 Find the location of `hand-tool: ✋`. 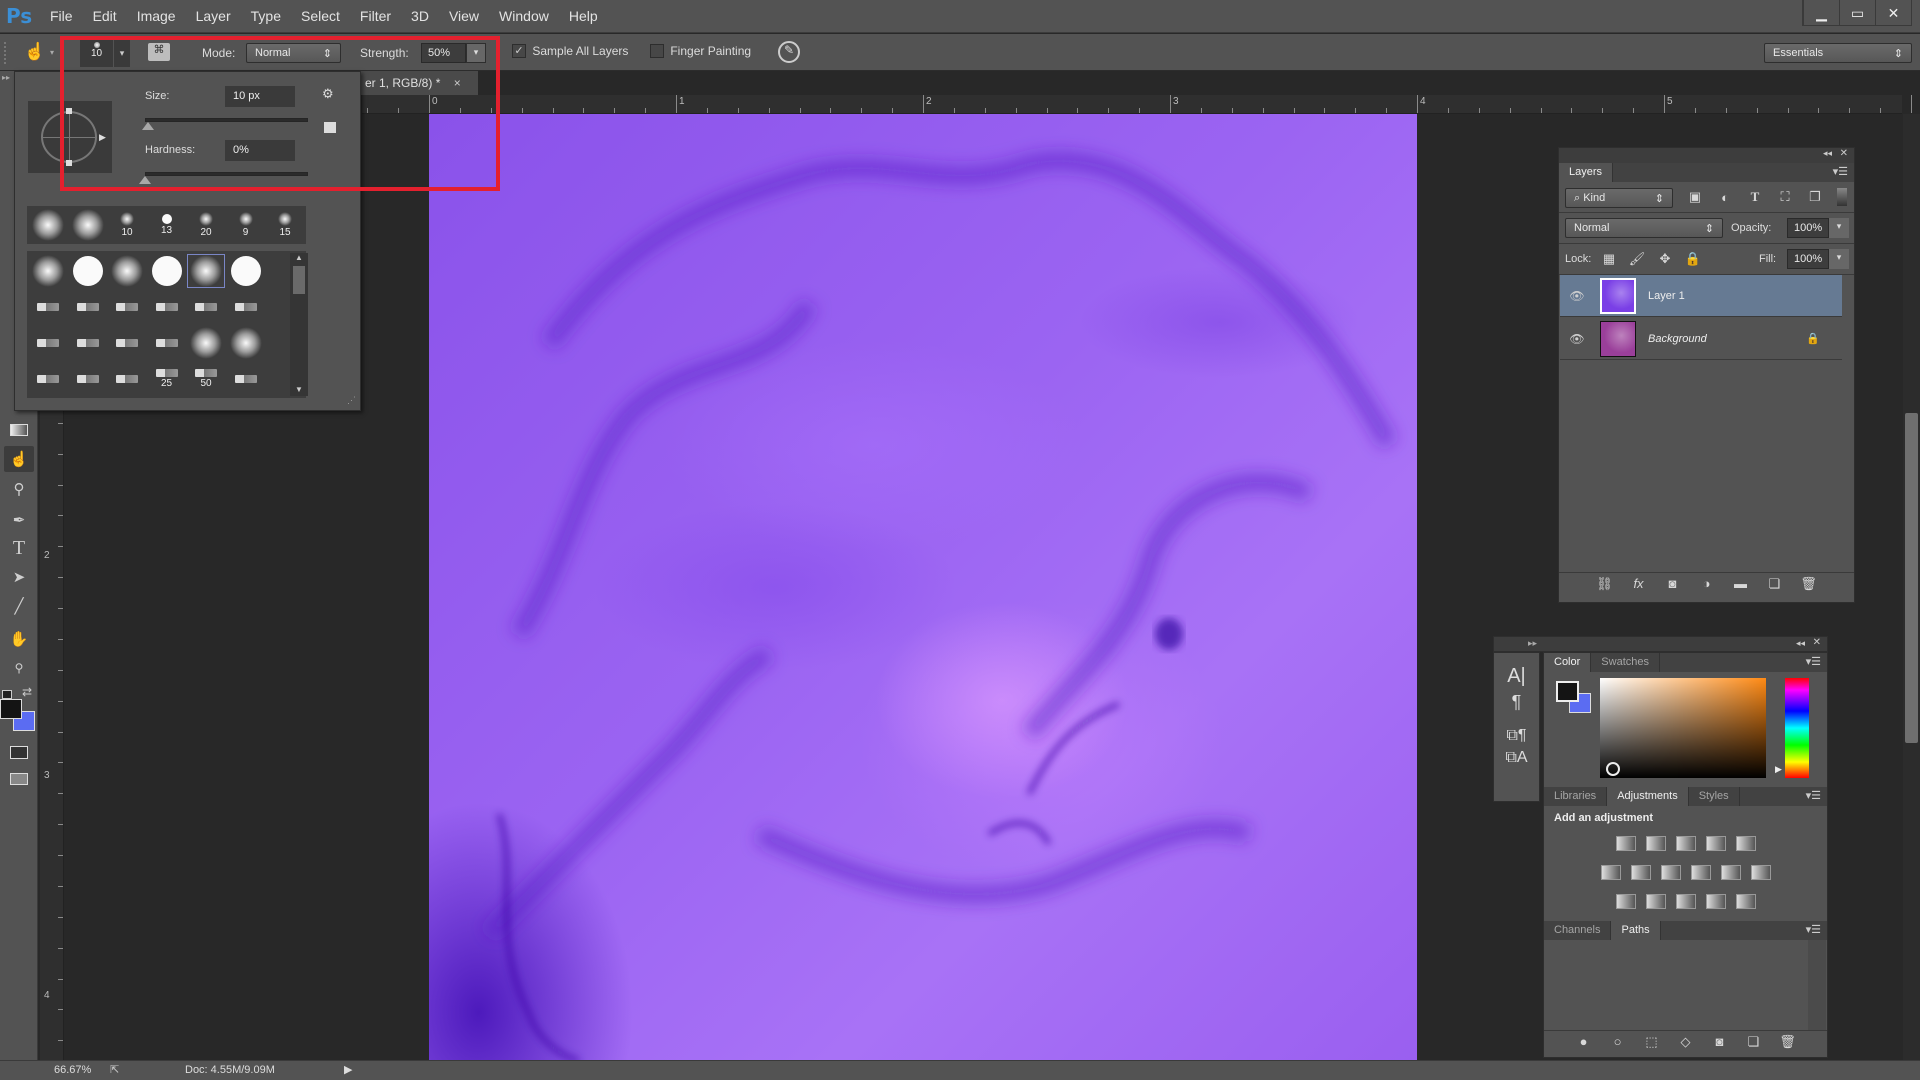

hand-tool: ✋ is located at coordinates (19, 639).